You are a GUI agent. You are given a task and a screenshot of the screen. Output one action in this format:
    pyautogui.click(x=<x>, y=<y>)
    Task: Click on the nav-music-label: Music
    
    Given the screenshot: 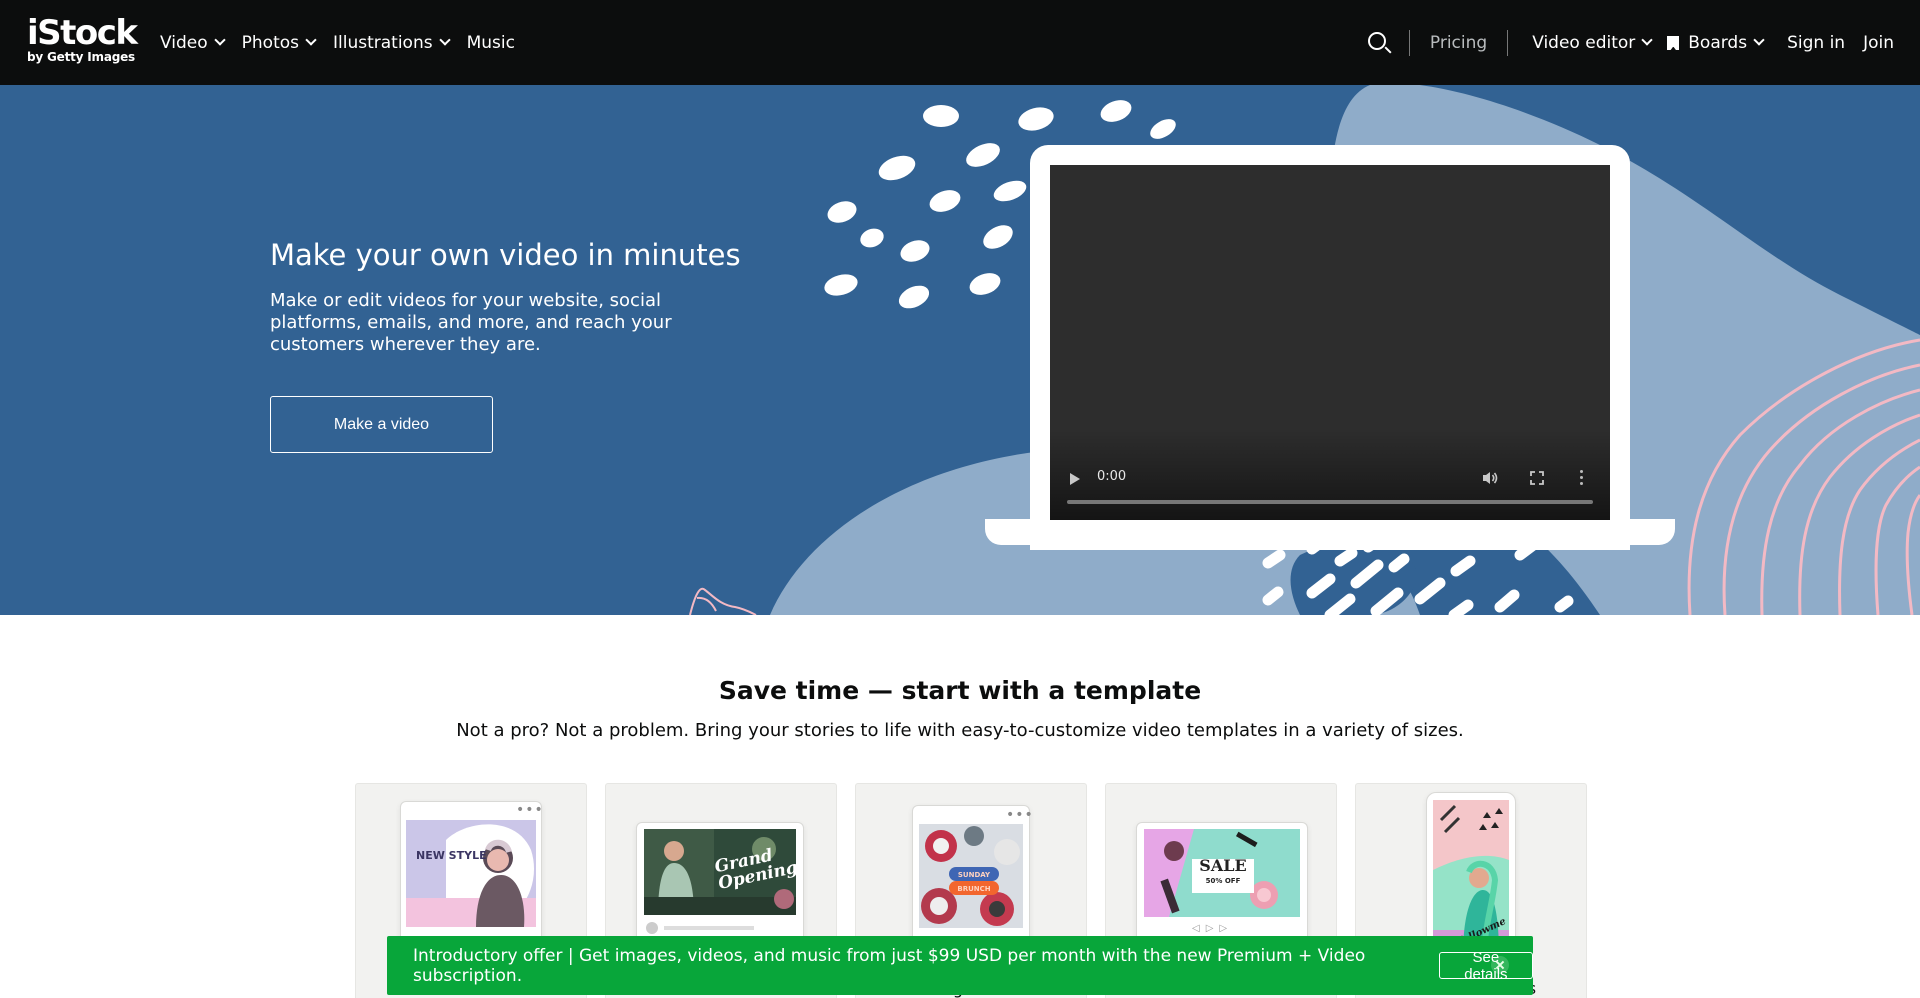 What is the action you would take?
    pyautogui.click(x=490, y=42)
    